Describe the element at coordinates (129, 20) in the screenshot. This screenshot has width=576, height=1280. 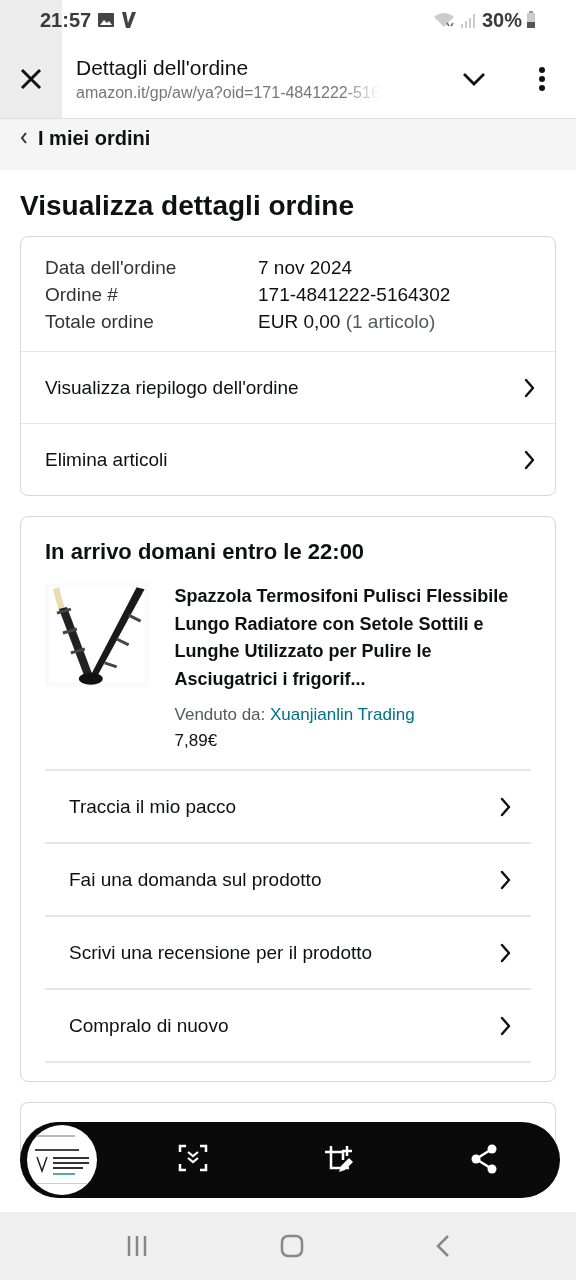
I see `v-logo-icon` at that location.